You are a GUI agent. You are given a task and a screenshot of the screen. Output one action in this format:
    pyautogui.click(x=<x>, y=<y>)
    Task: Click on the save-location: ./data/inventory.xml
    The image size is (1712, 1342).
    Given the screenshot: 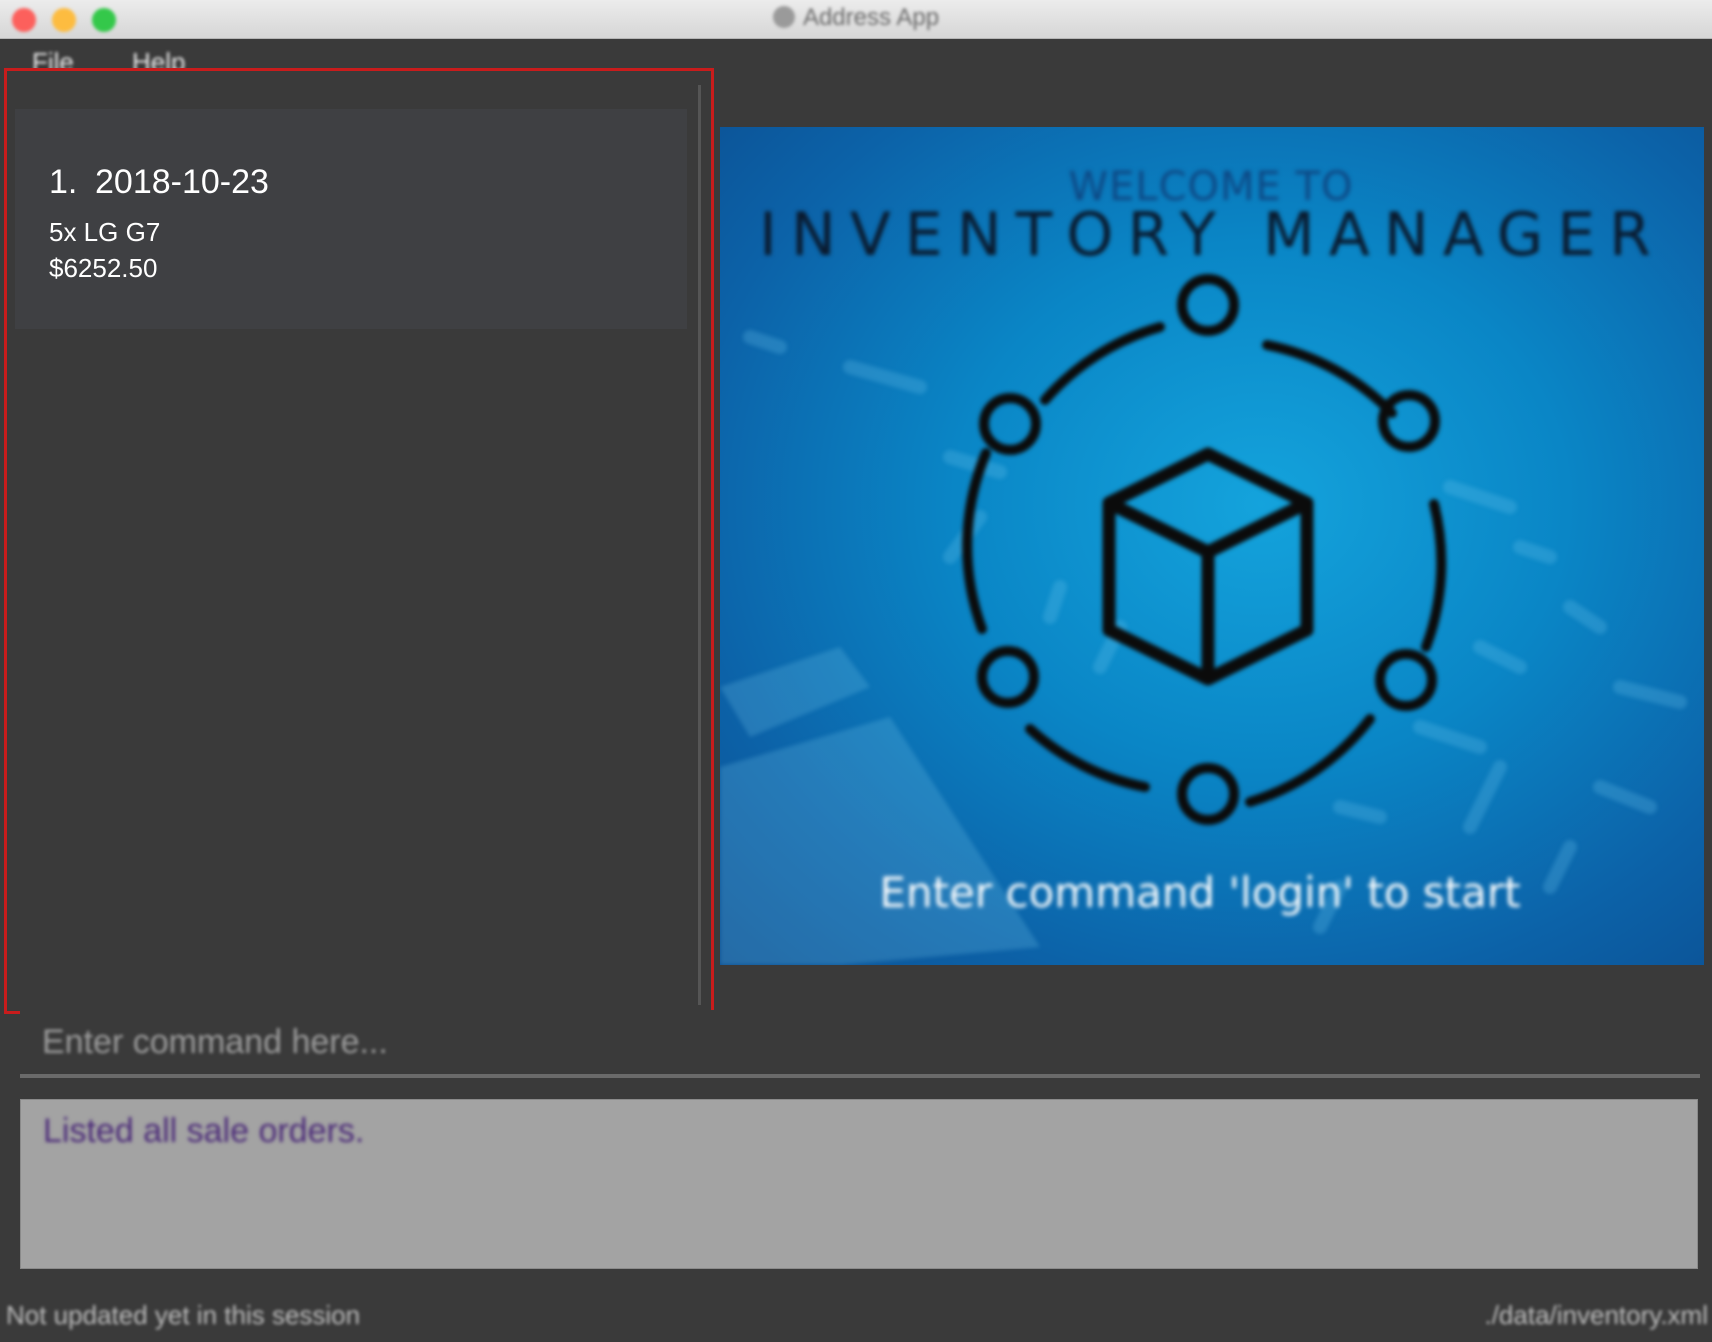 What is the action you would take?
    pyautogui.click(x=1596, y=1315)
    